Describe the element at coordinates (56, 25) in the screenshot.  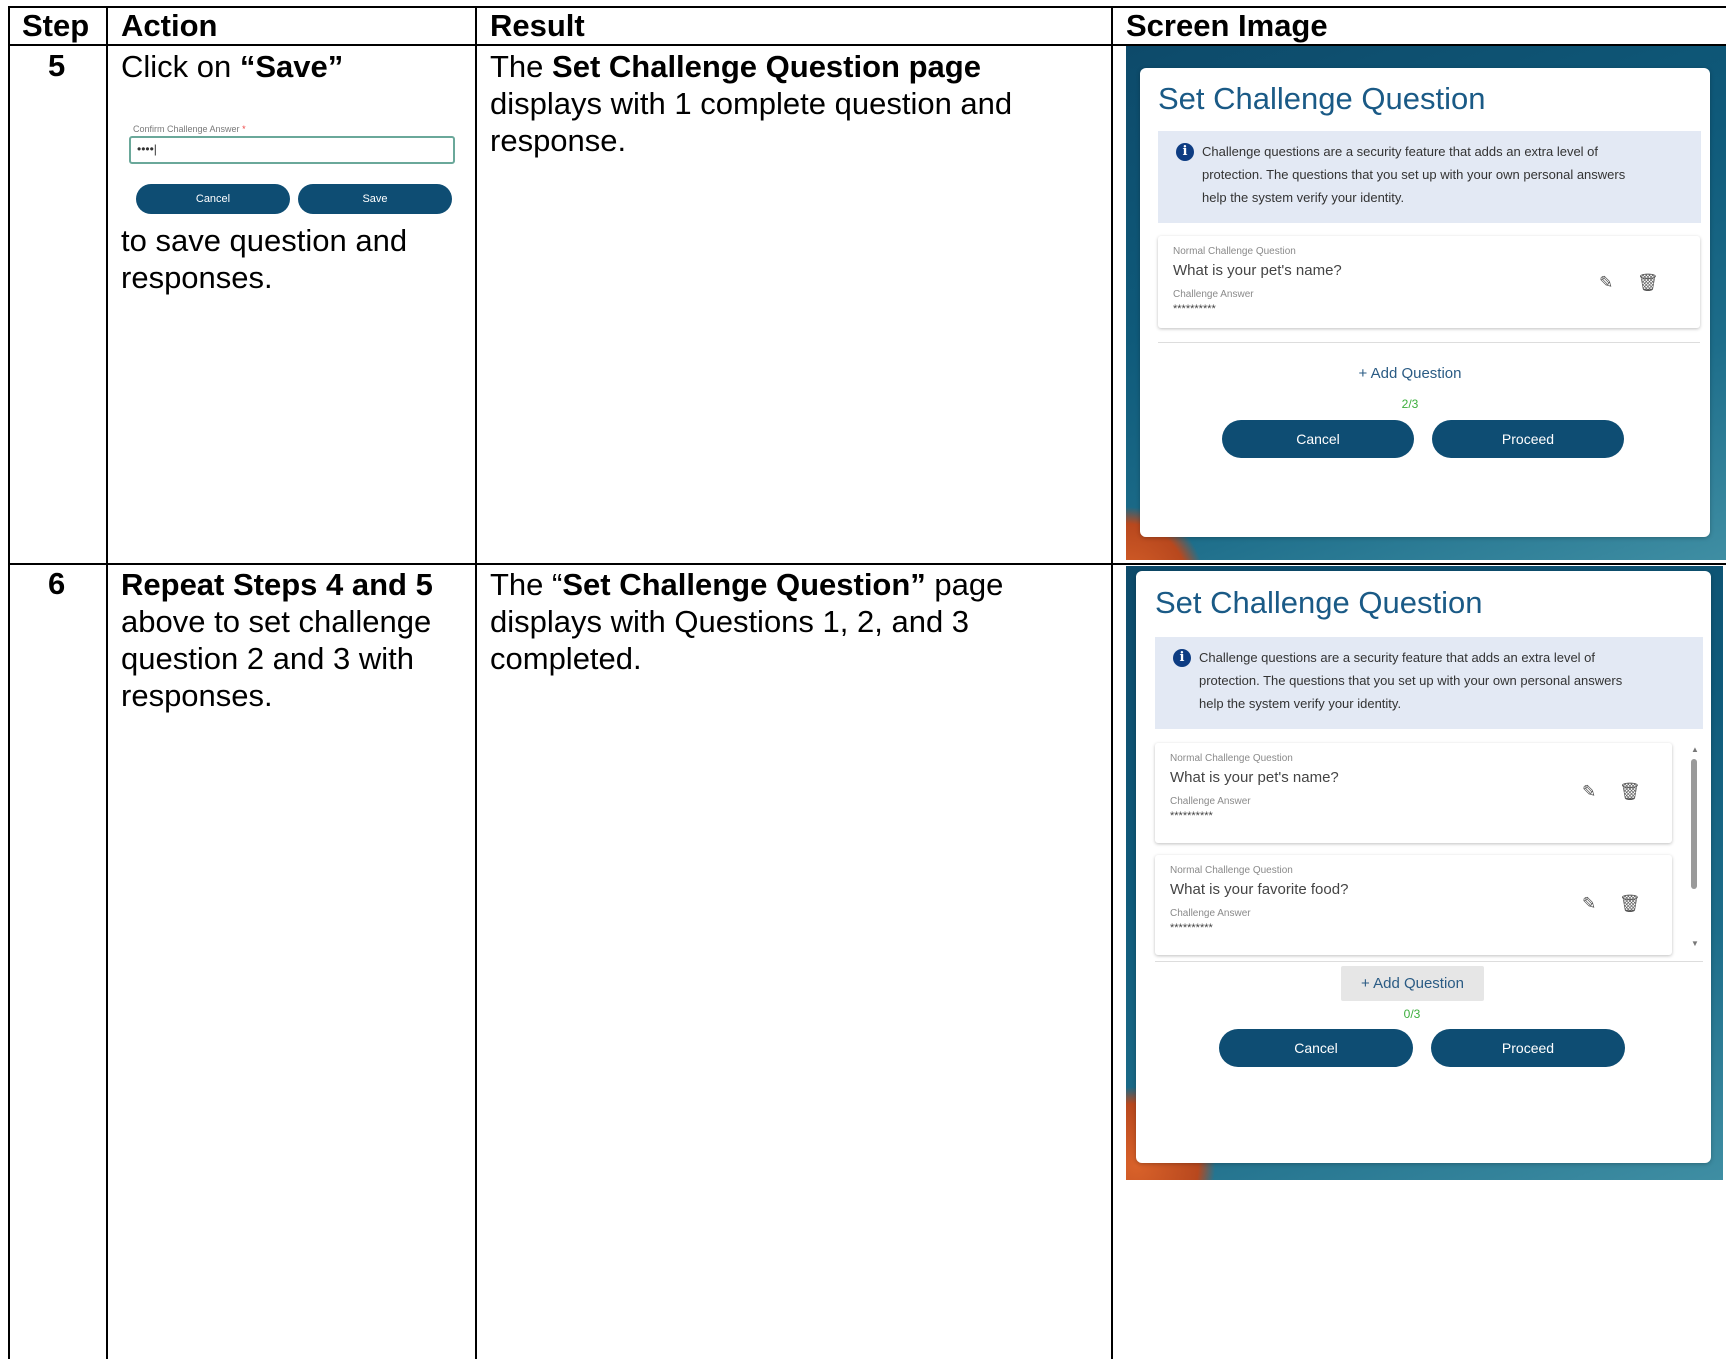
I see `header-step: Step` at that location.